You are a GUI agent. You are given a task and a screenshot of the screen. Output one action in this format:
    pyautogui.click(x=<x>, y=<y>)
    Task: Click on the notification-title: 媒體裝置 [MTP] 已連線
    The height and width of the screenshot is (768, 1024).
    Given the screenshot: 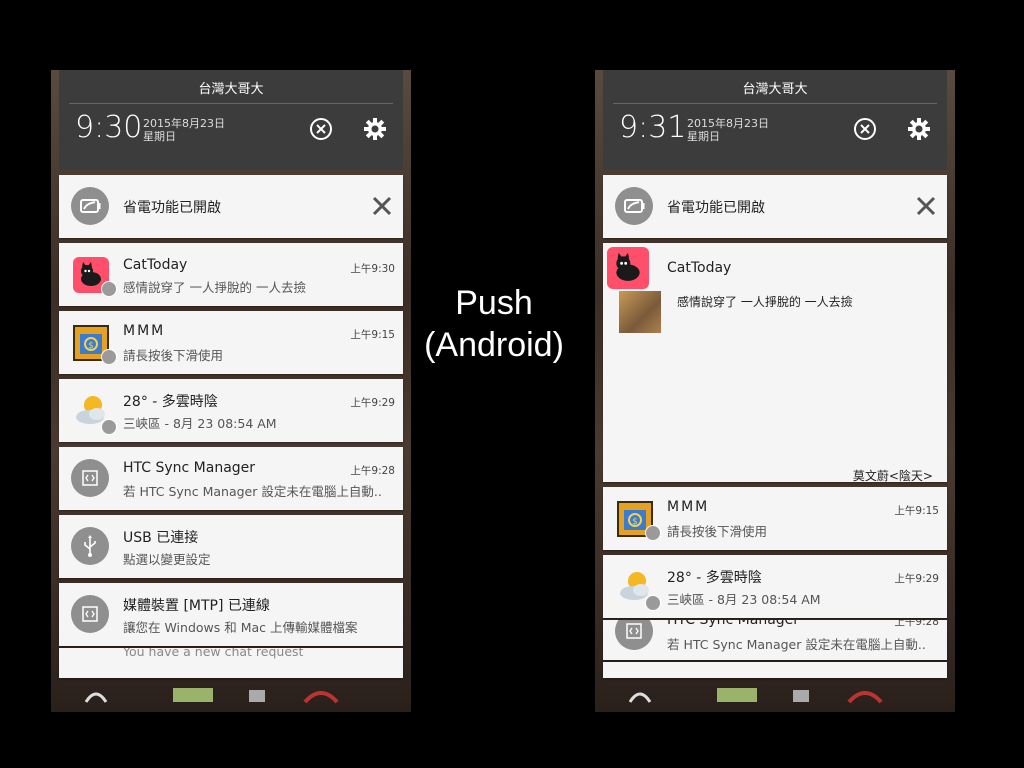 What is the action you would take?
    pyautogui.click(x=196, y=606)
    